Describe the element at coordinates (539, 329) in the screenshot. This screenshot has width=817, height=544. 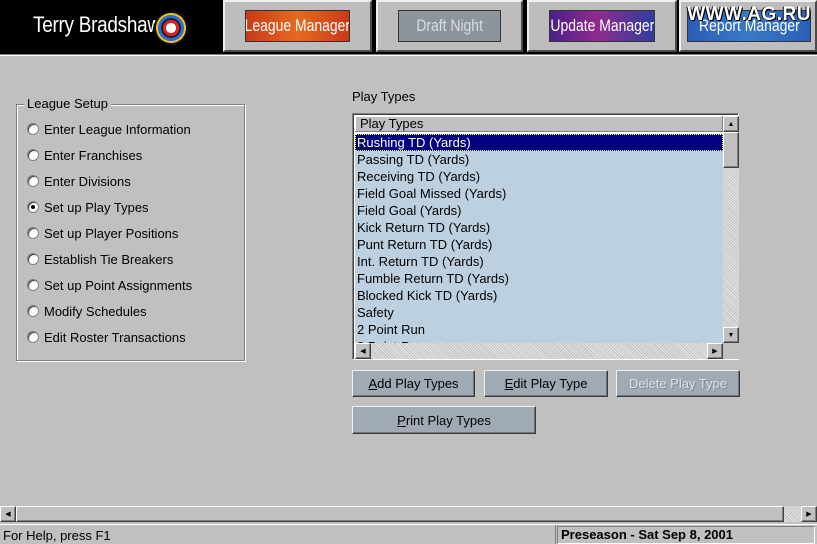
I see `list-item: 2 Point Run` at that location.